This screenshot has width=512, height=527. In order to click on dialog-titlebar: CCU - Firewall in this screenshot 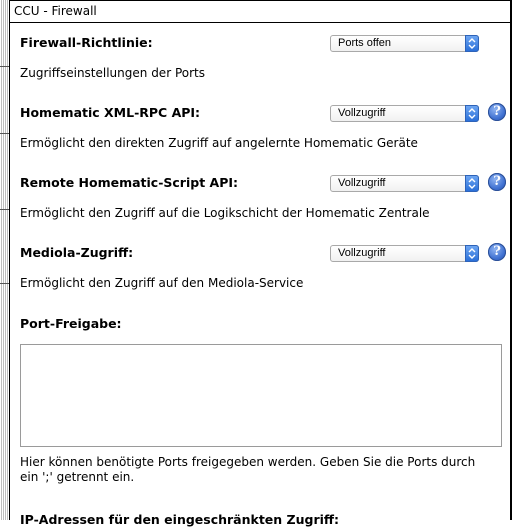, I will do `click(260, 11)`.